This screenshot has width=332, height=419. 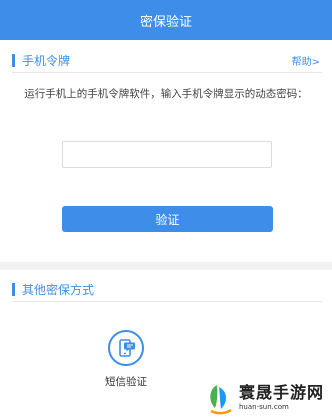 What do you see at coordinates (126, 348) in the screenshot?
I see `sms-phone-icon` at bounding box center [126, 348].